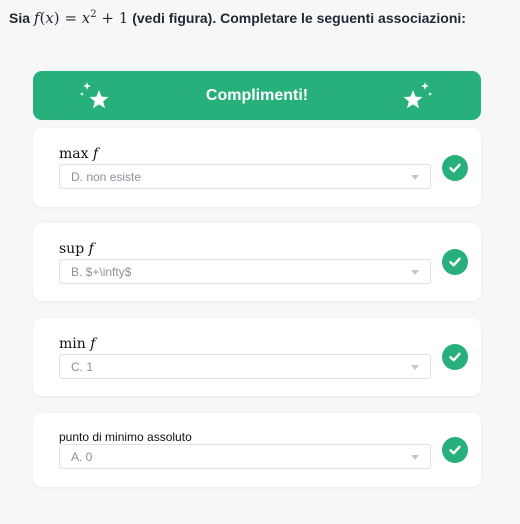 Image resolution: width=520 pixels, height=524 pixels. I want to click on association-card-minimum-point: punto di minimo assoluto A. 0, so click(257, 450).